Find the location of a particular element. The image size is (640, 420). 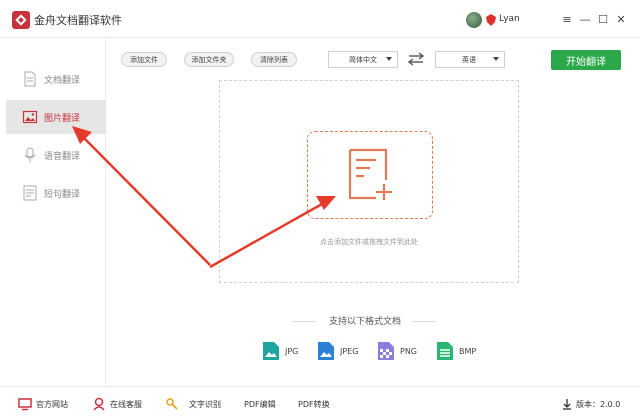

ocr-icon is located at coordinates (172, 404).